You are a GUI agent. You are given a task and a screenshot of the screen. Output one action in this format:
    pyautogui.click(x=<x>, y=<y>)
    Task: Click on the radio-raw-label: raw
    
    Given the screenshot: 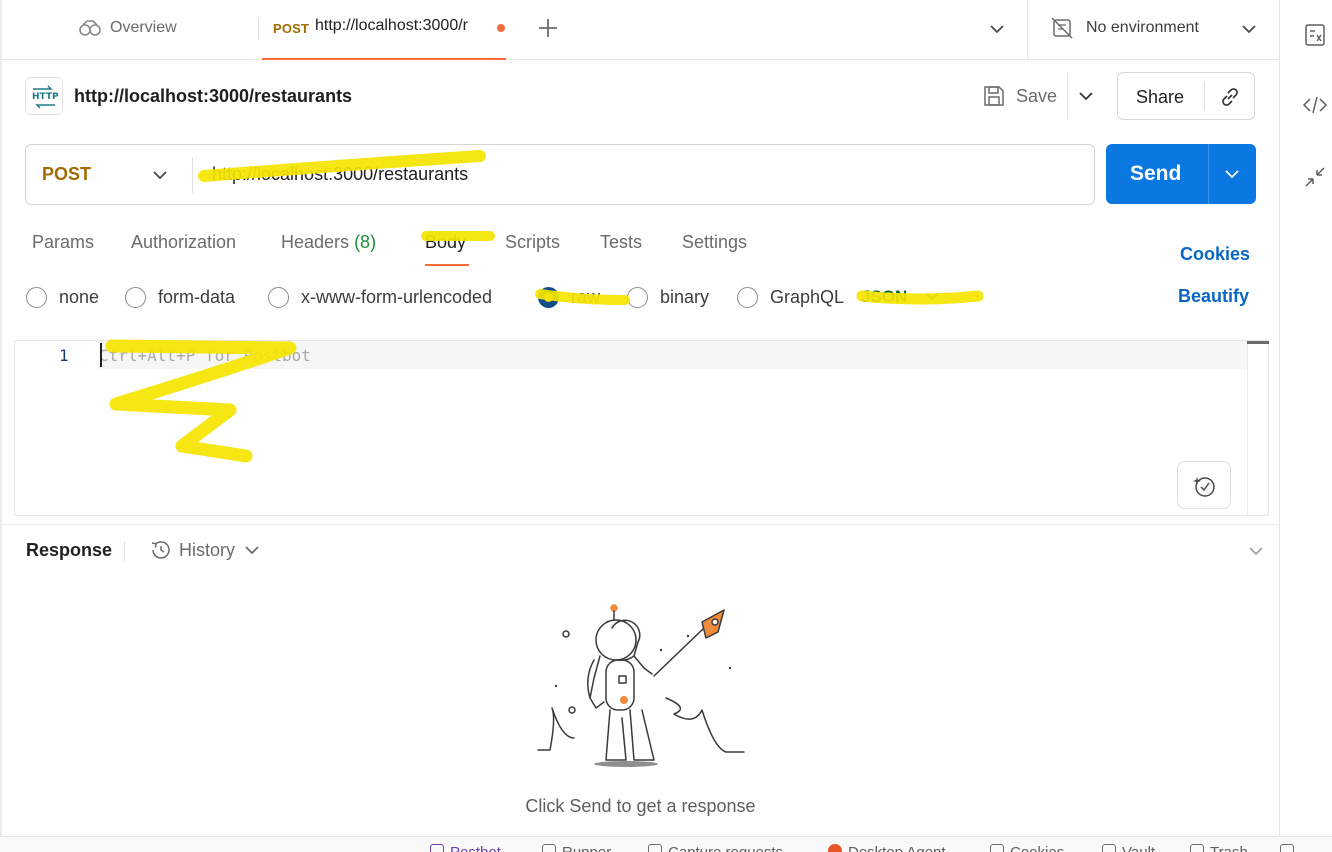 What is the action you would take?
    pyautogui.click(x=586, y=296)
    